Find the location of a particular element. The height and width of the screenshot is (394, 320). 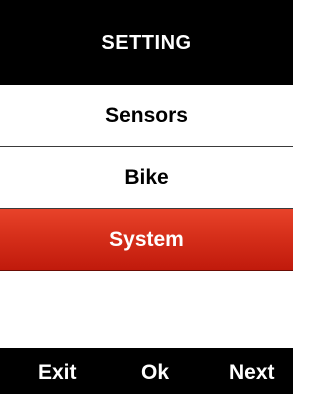

exit-button: Exit is located at coordinates (57, 373).